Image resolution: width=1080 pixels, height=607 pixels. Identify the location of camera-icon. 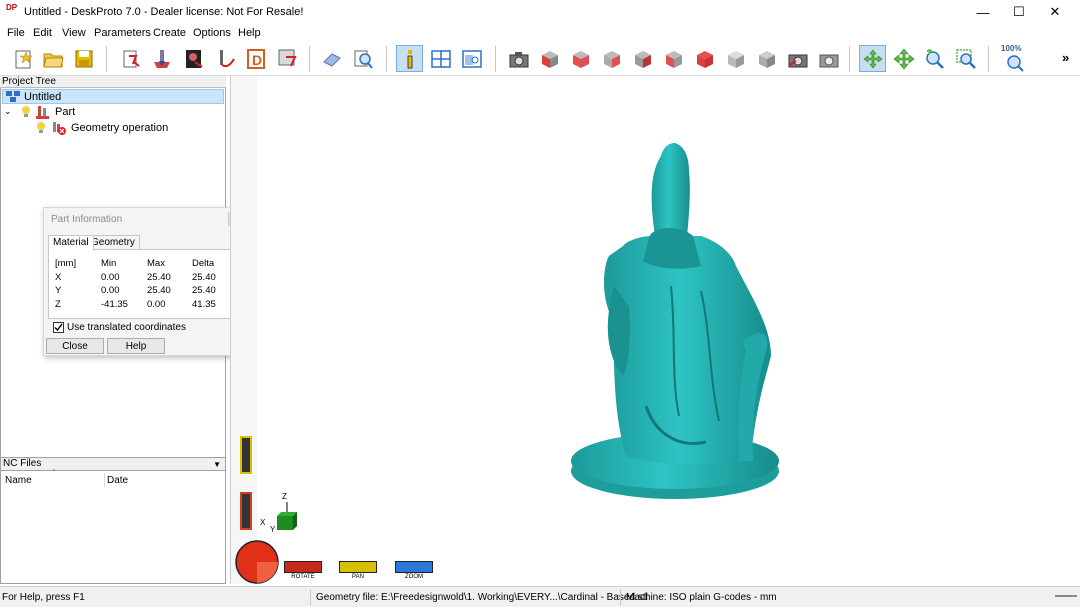
(518, 58).